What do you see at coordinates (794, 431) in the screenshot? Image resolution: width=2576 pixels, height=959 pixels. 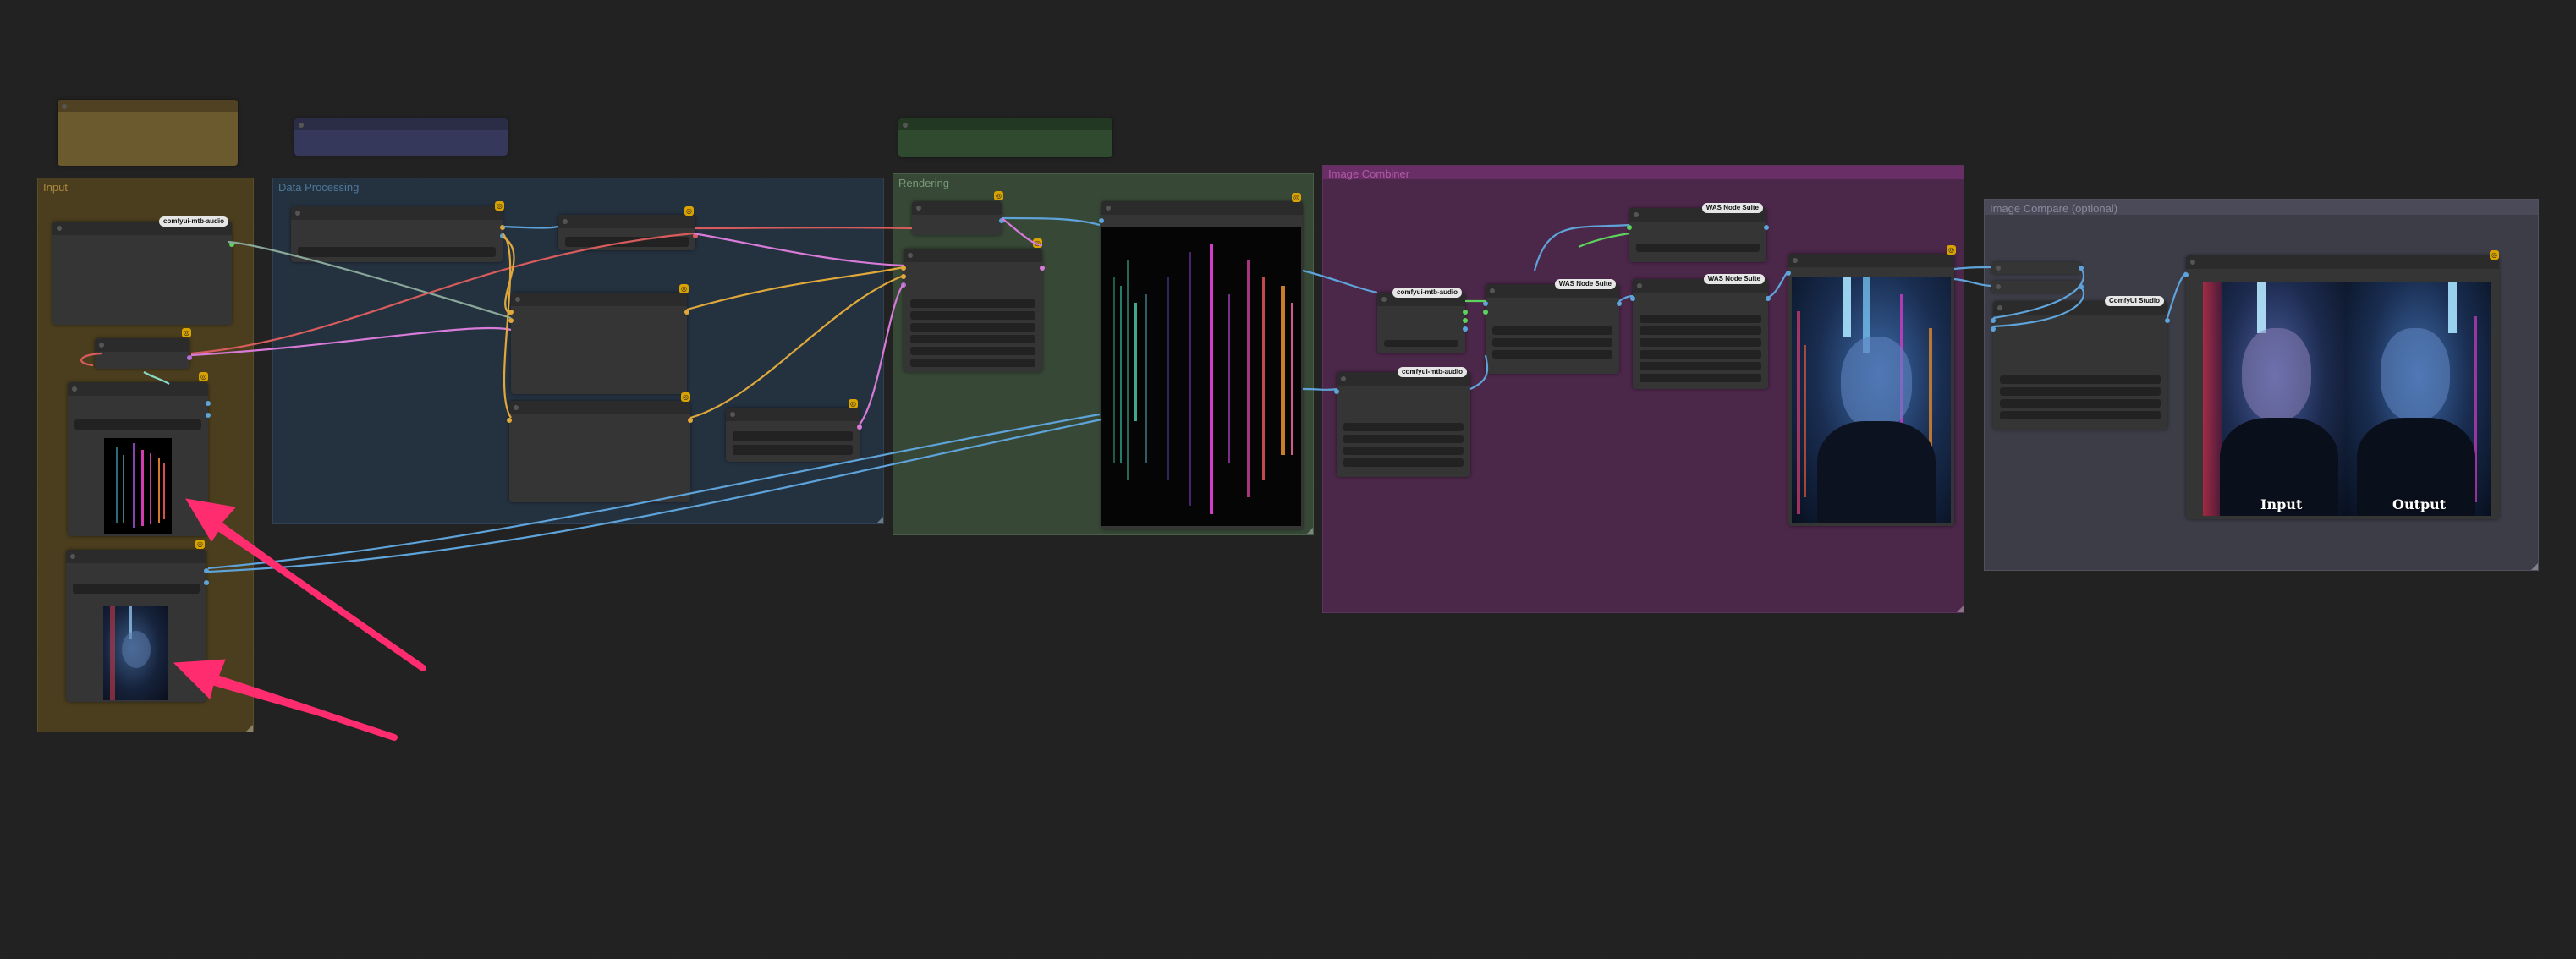 I see `time-feature-node: ◎` at bounding box center [794, 431].